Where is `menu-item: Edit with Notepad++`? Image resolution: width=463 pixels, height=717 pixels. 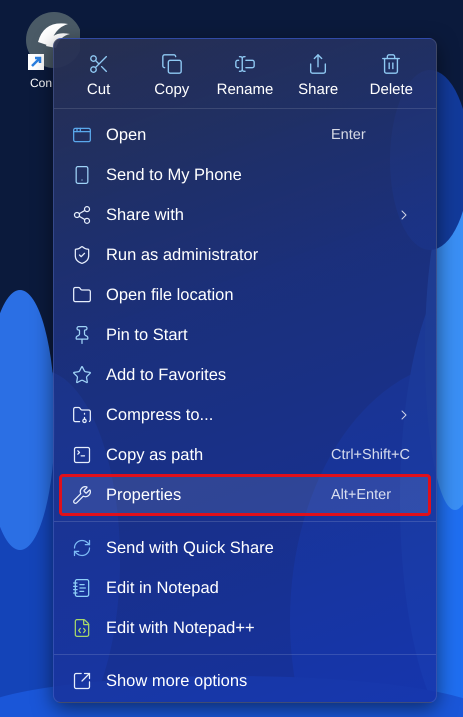 menu-item: Edit with Notepad++ is located at coordinates (245, 628).